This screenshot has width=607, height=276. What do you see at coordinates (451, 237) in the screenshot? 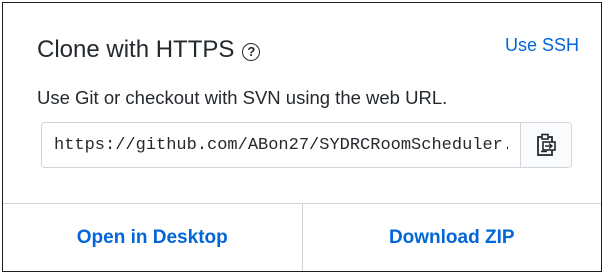
I see `download-zip-button: Download ZIP` at bounding box center [451, 237].